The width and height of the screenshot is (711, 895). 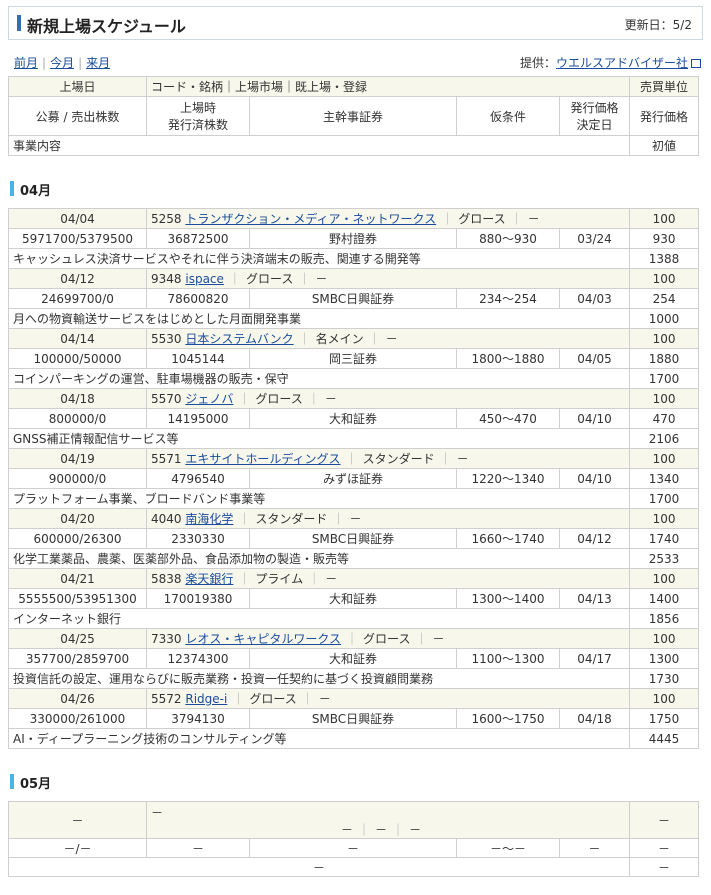 I want to click on company-link: ispace, so click(x=204, y=279).